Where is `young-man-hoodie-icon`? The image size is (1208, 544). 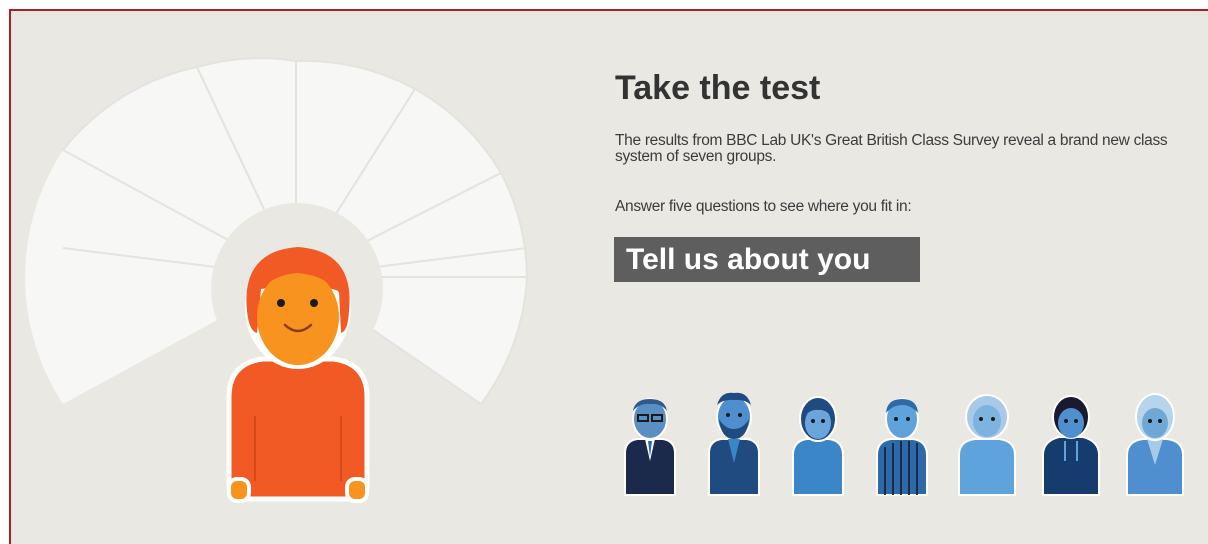
young-man-hoodie-icon is located at coordinates (1071, 445).